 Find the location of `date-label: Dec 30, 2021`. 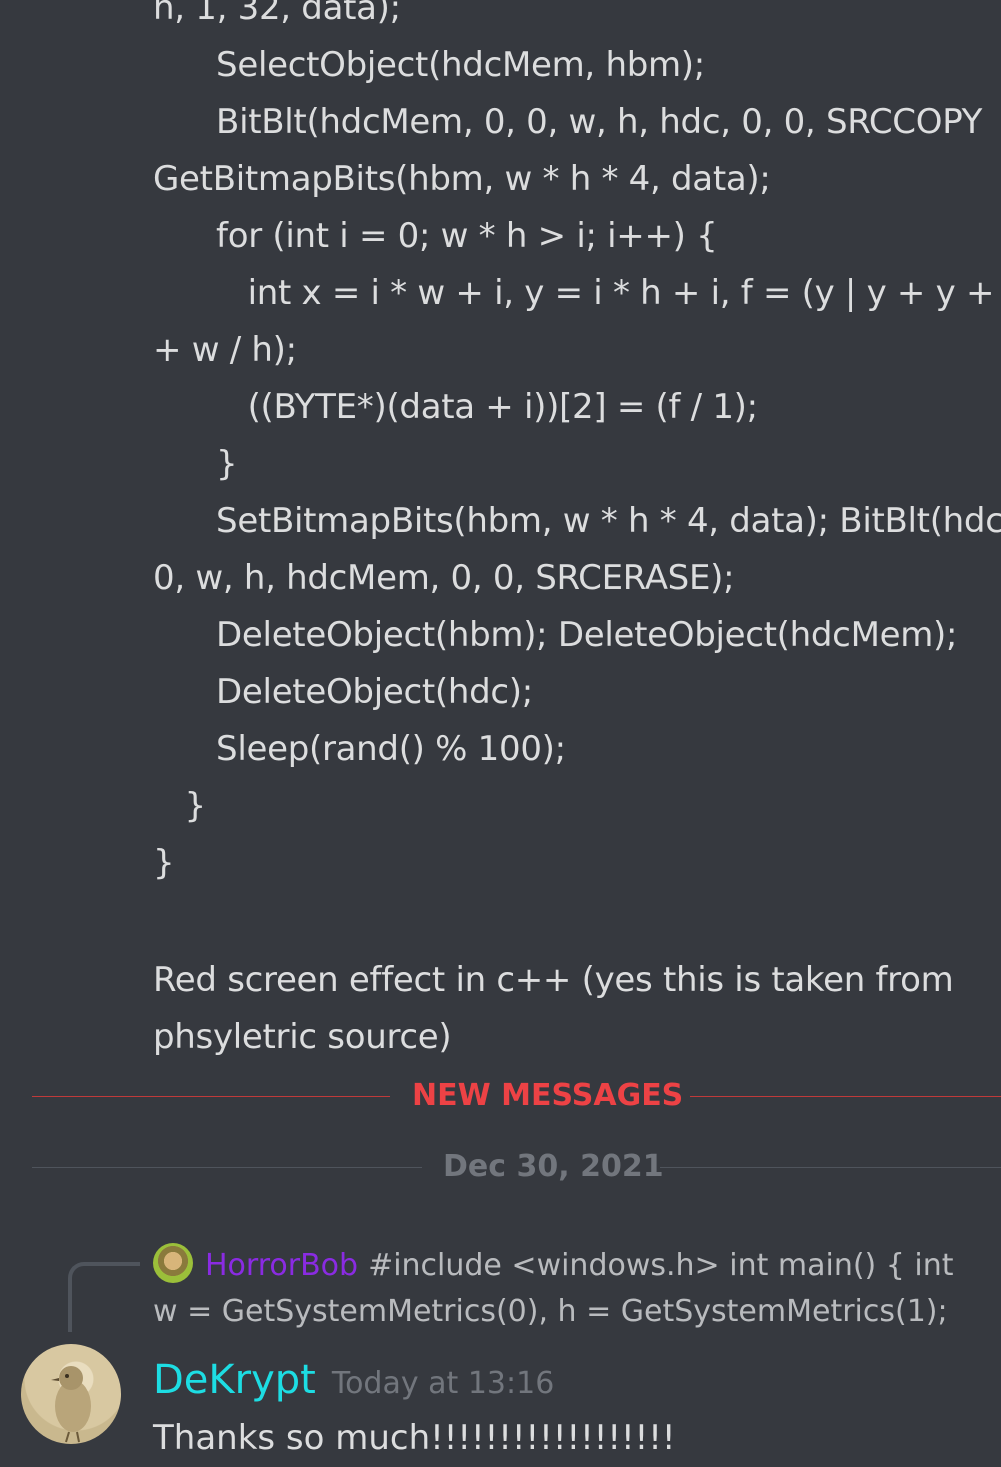

date-label: Dec 30, 2021 is located at coordinates (553, 1166).